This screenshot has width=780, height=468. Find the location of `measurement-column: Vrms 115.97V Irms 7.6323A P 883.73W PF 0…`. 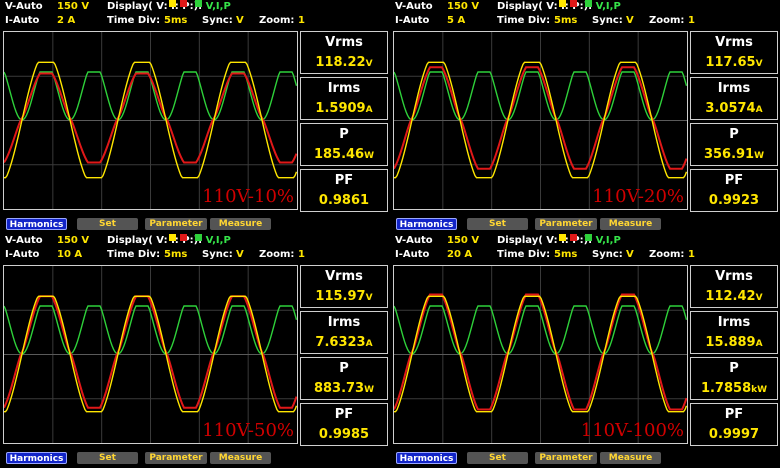

measurement-column: Vrms 115.97V Irms 7.6323A P 883.73W PF 0… is located at coordinates (344, 355).